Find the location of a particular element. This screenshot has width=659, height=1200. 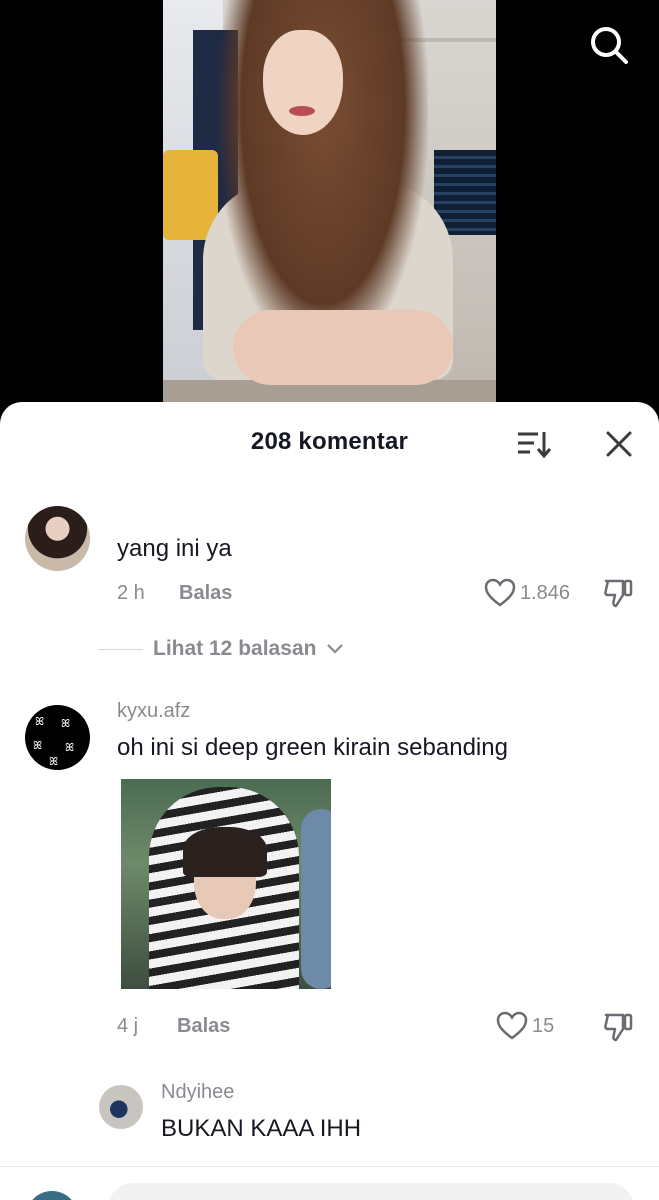

close-button is located at coordinates (619, 444).